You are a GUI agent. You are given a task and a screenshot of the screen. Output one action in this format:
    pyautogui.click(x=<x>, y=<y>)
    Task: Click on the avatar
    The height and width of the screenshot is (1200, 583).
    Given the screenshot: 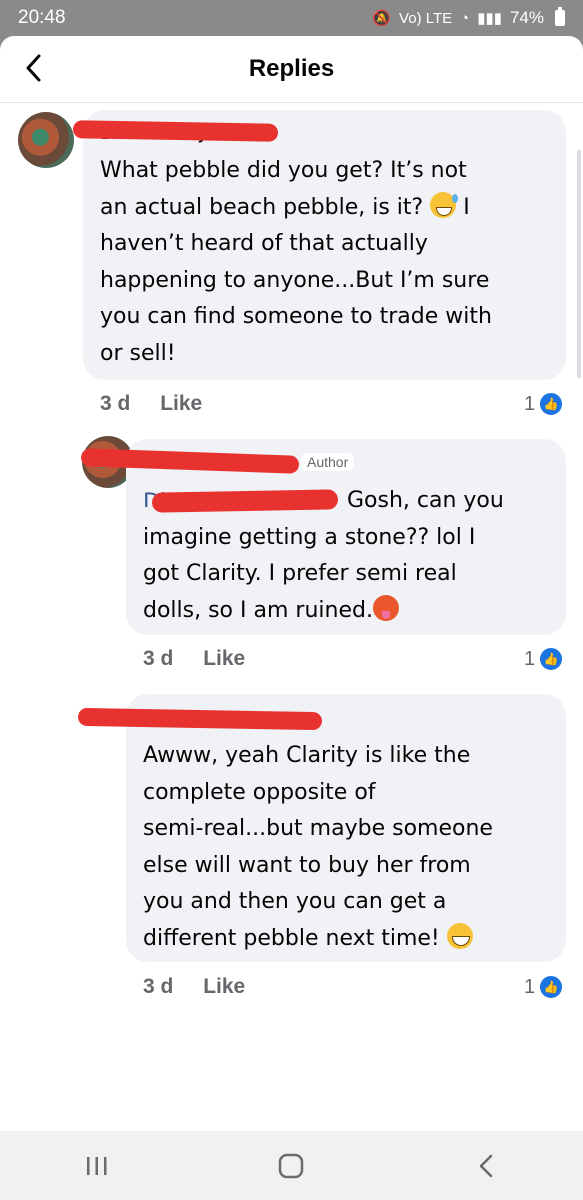 What is the action you would take?
    pyautogui.click(x=46, y=140)
    